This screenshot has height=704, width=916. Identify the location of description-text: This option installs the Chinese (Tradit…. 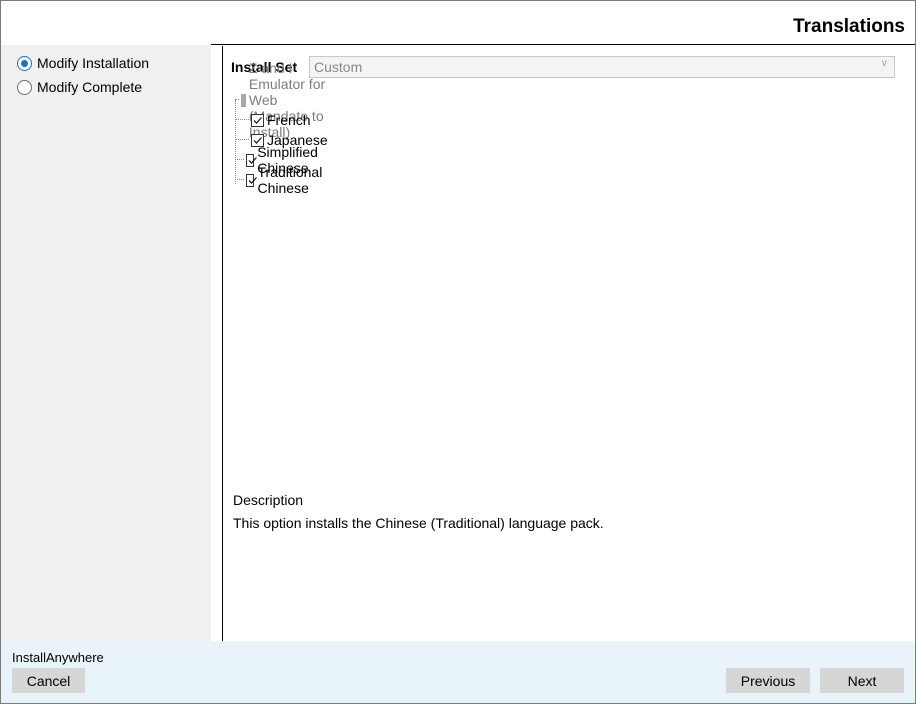
(418, 523).